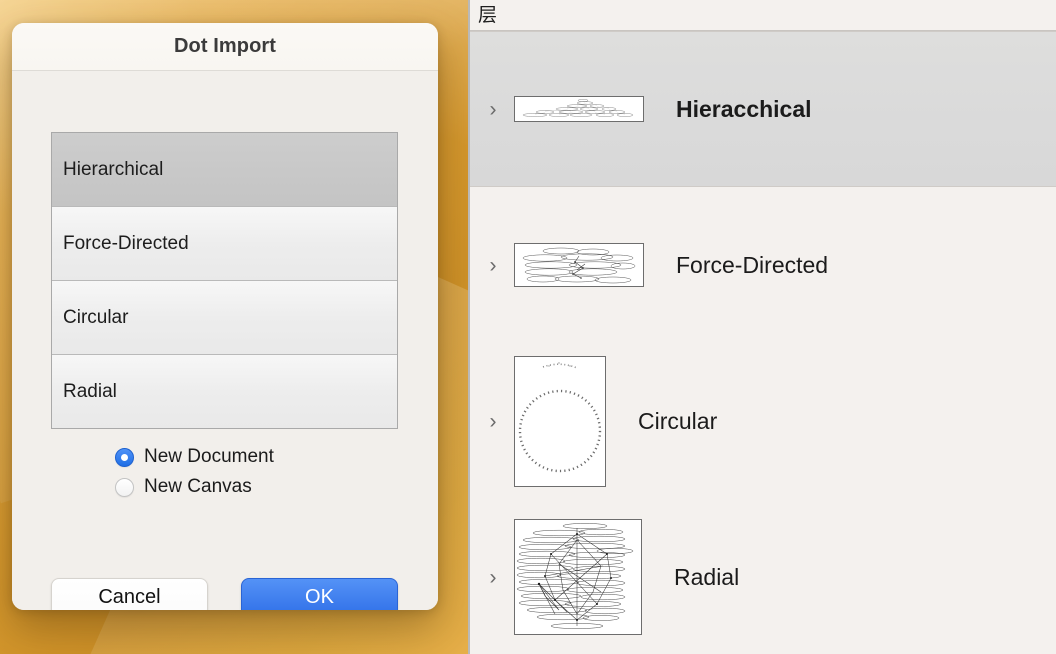 The height and width of the screenshot is (654, 1056). I want to click on radial-thumbnail, so click(578, 577).